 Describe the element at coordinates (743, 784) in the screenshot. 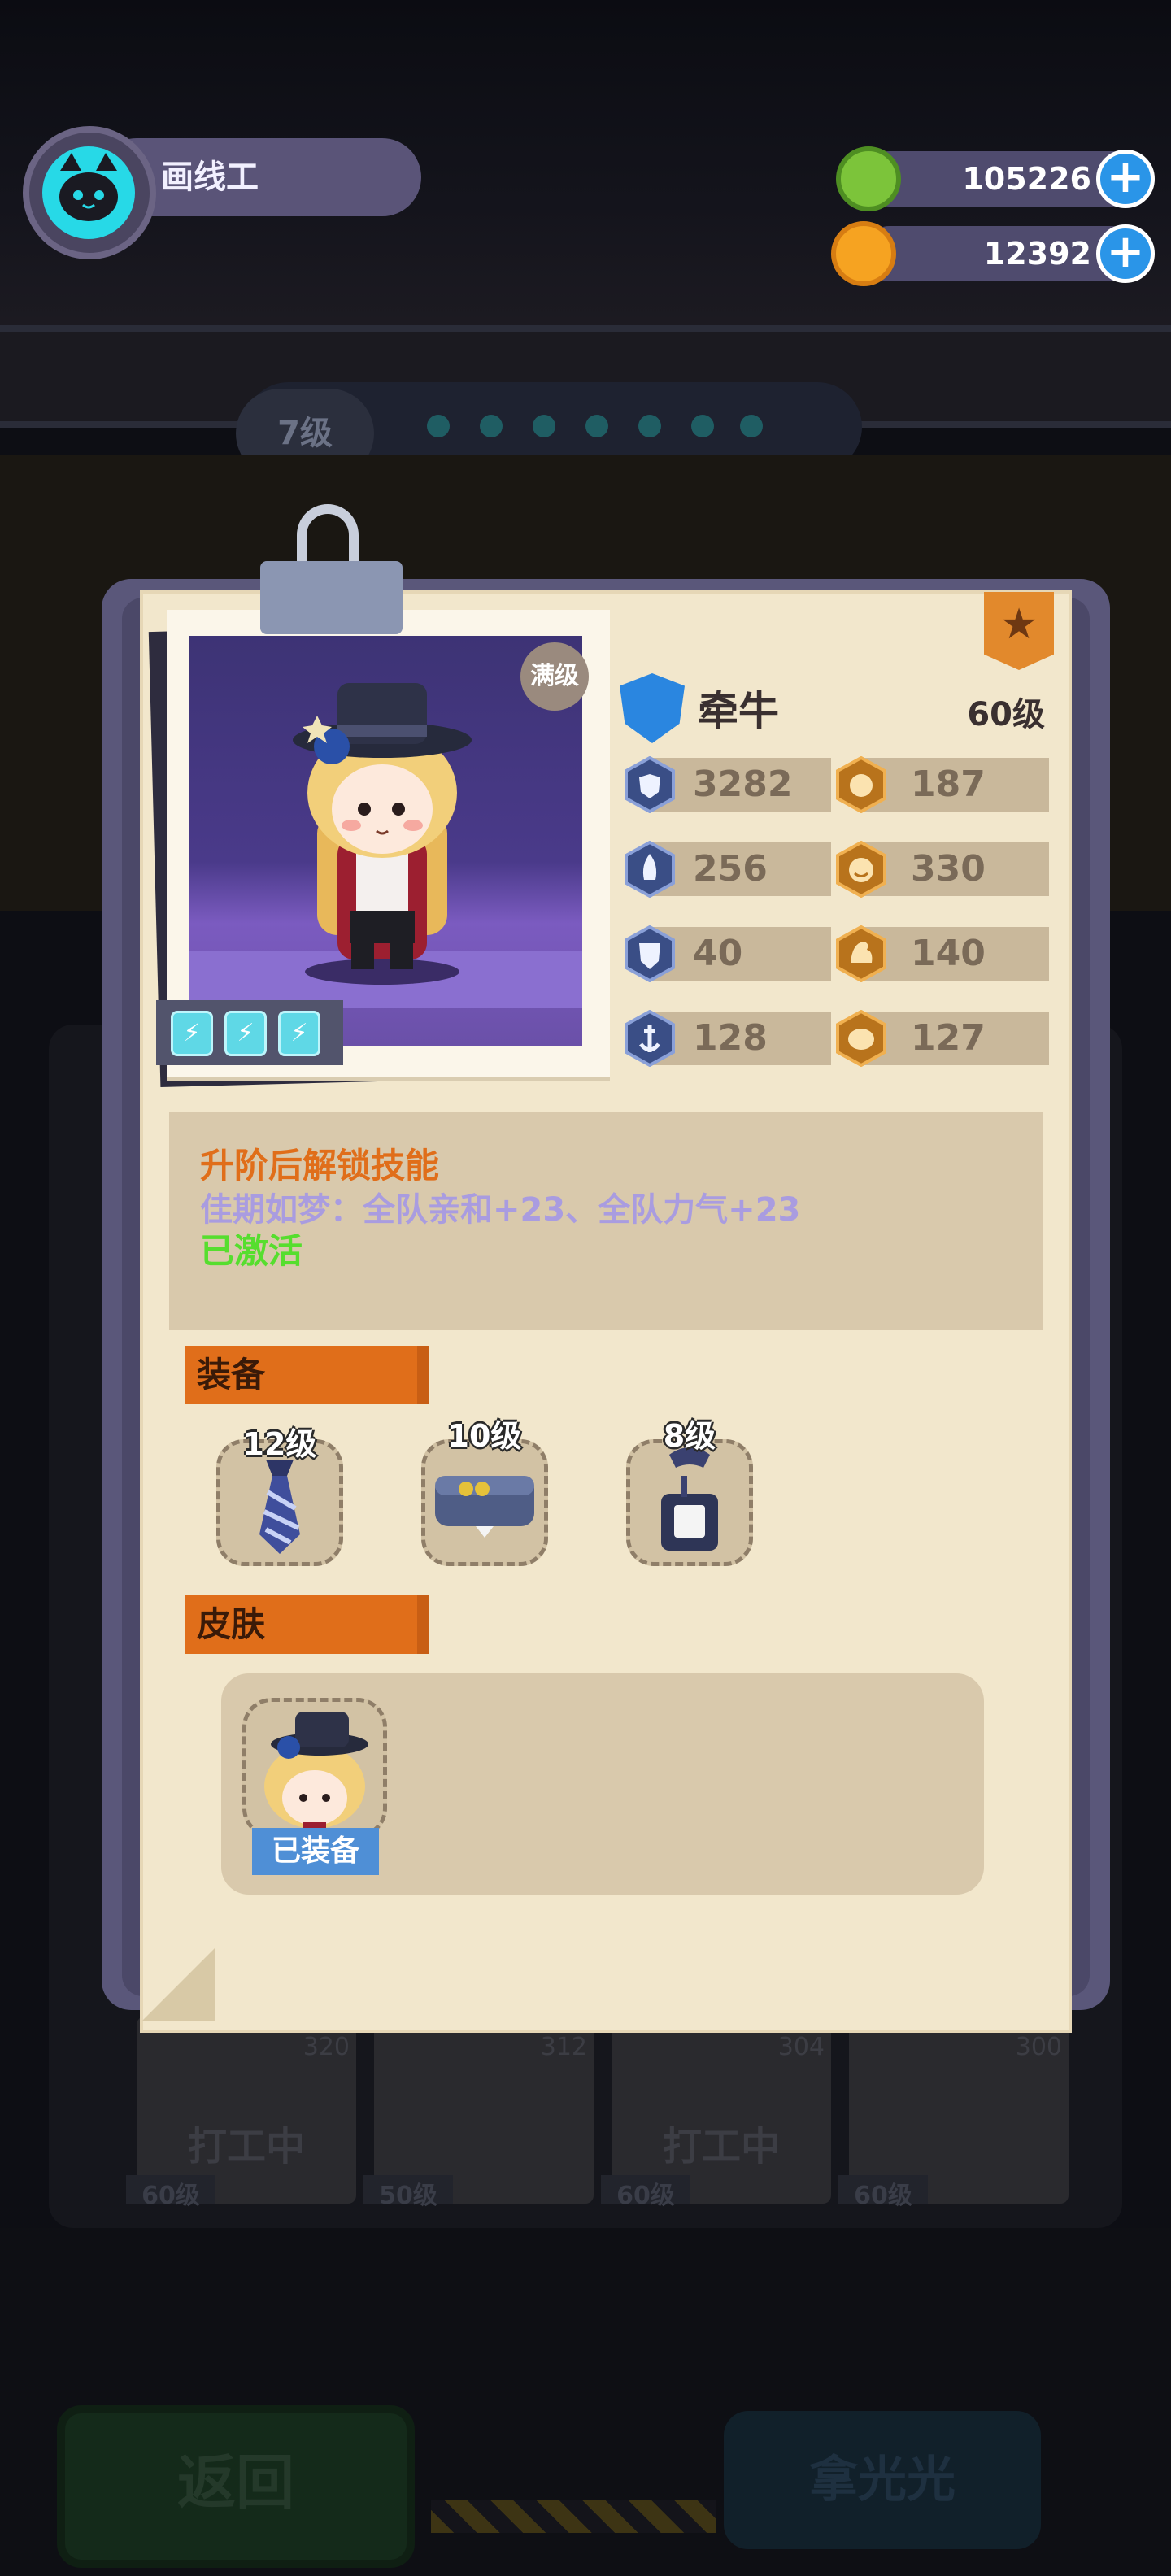

I see `stat-value: 3282` at that location.